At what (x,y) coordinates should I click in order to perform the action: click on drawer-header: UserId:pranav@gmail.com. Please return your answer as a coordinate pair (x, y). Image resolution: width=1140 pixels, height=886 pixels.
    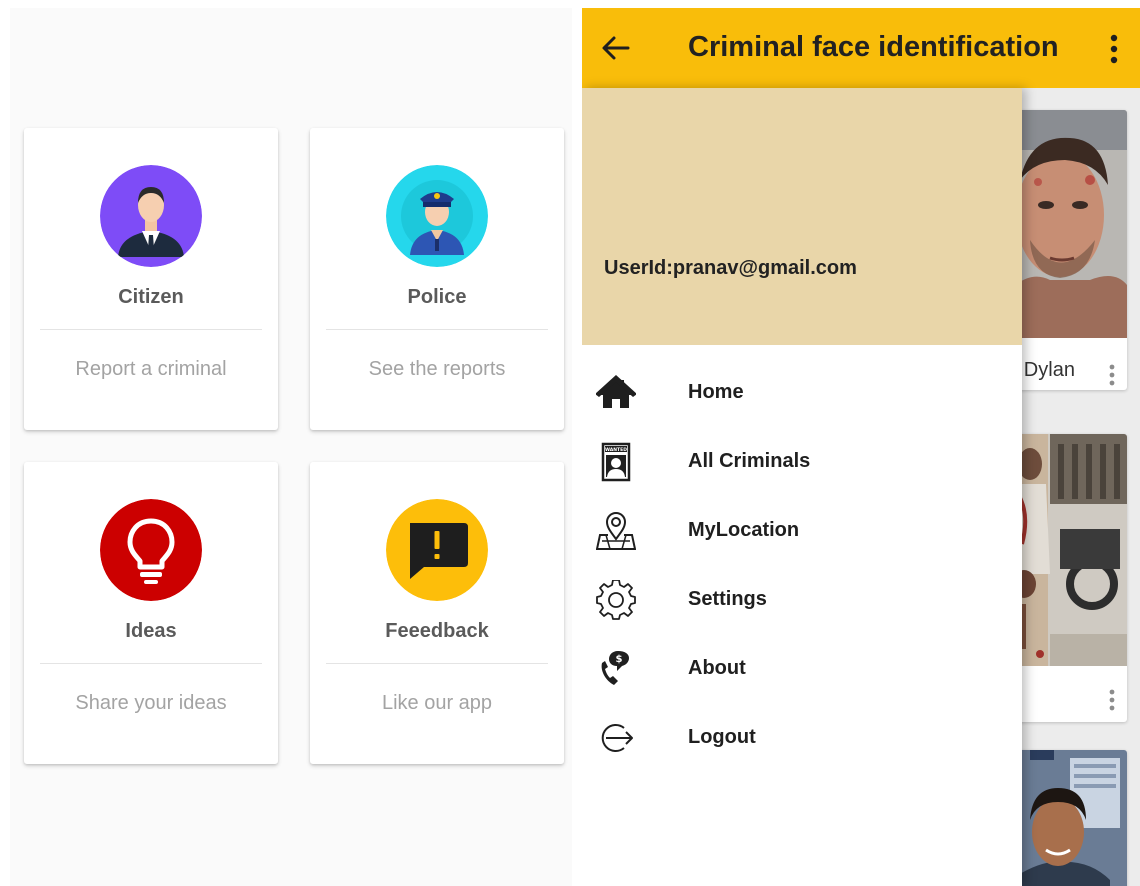
    Looking at the image, I should click on (802, 216).